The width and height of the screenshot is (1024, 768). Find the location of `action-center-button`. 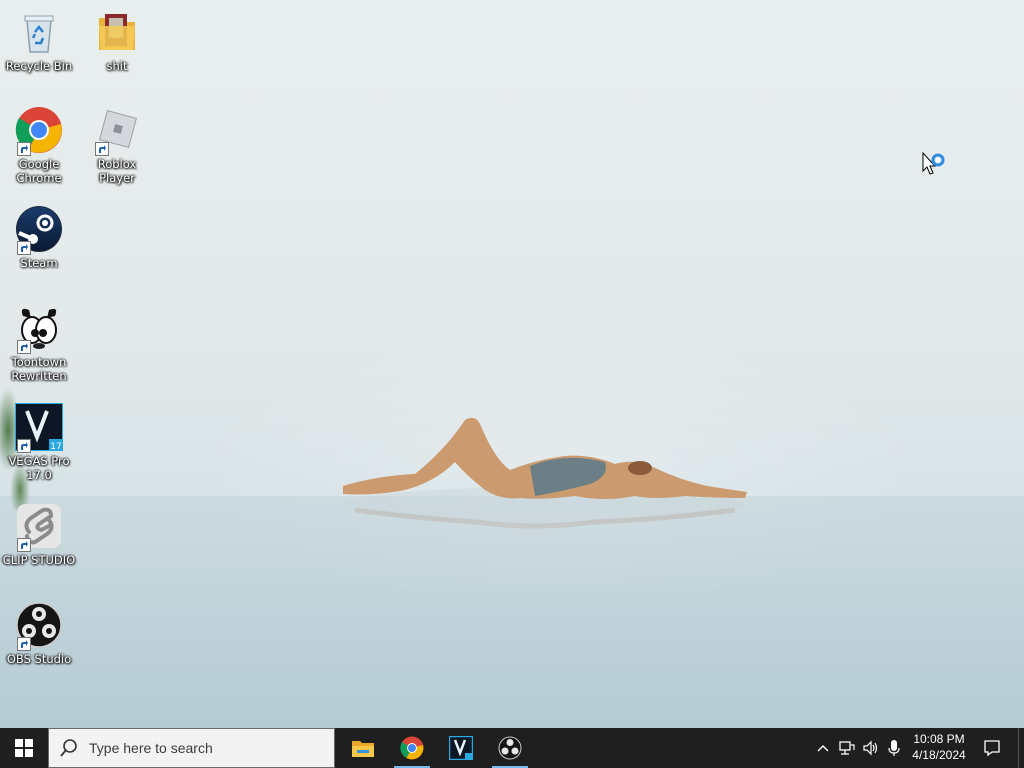

action-center-button is located at coordinates (992, 748).